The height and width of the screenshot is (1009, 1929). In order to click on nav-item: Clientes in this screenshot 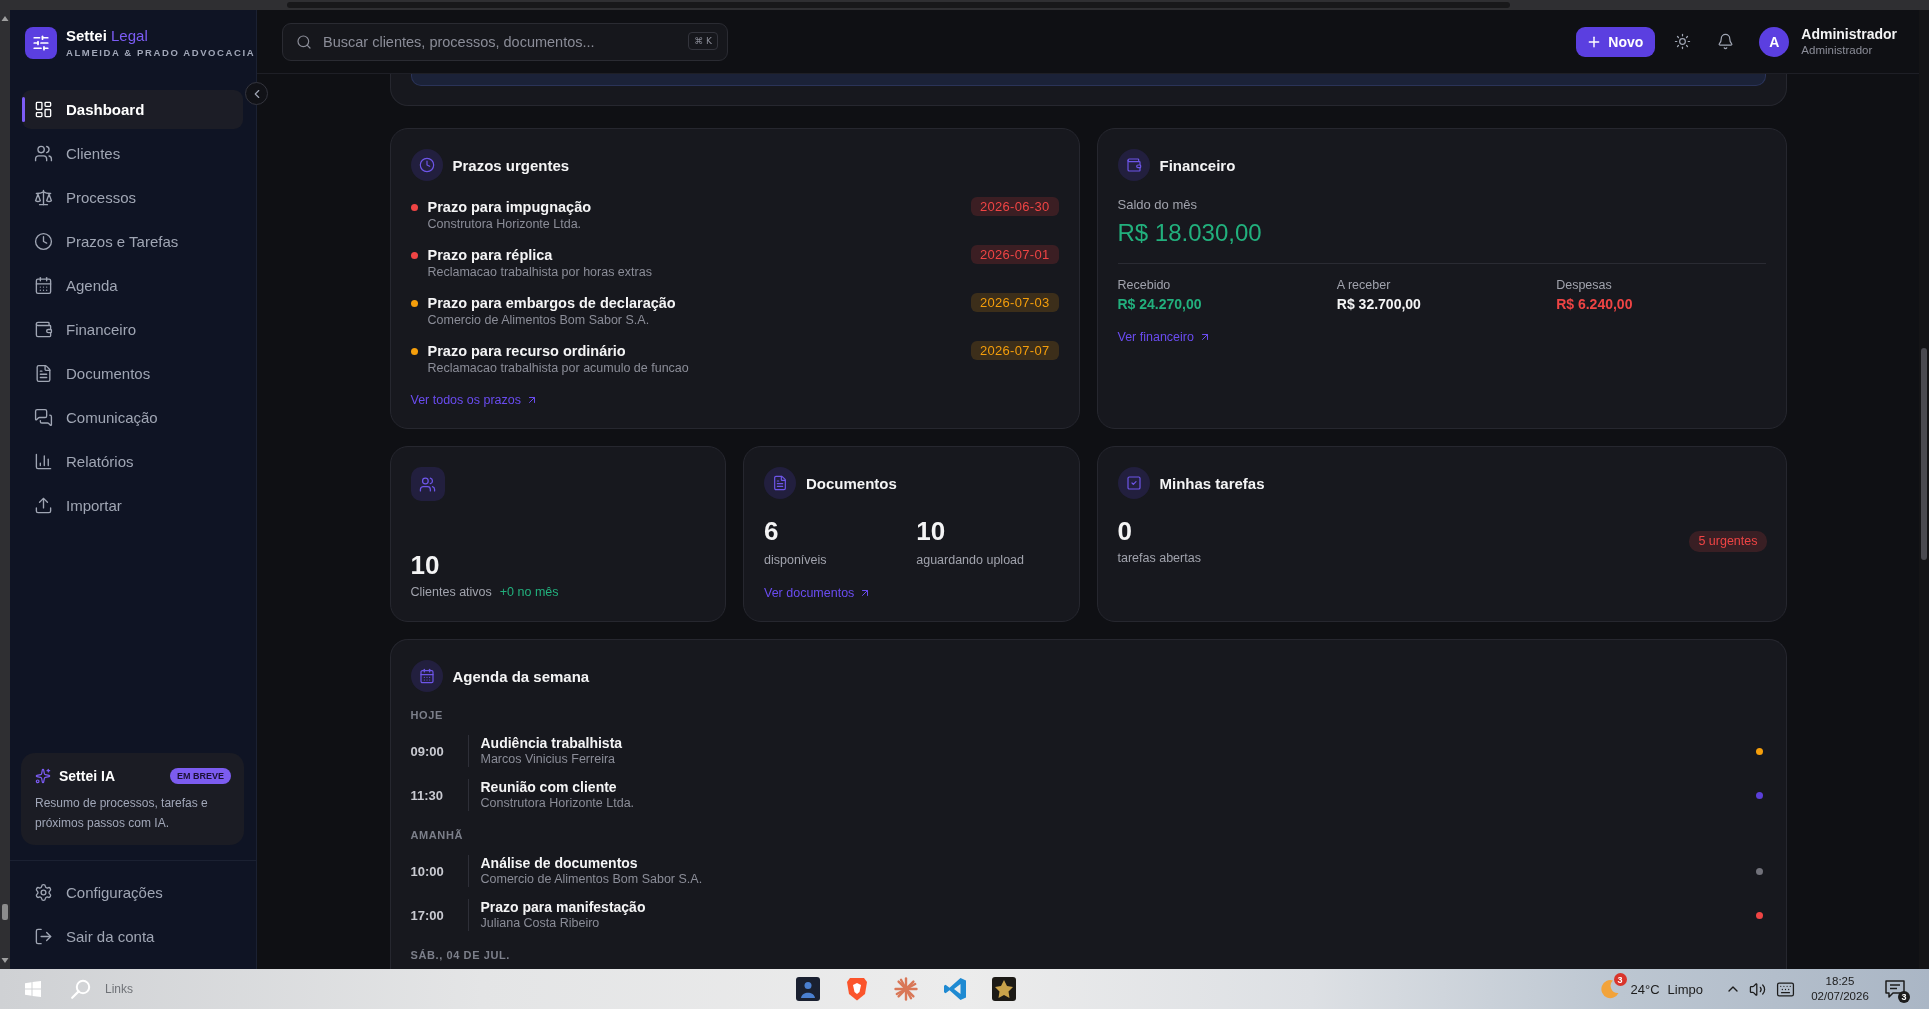, I will do `click(132, 153)`.